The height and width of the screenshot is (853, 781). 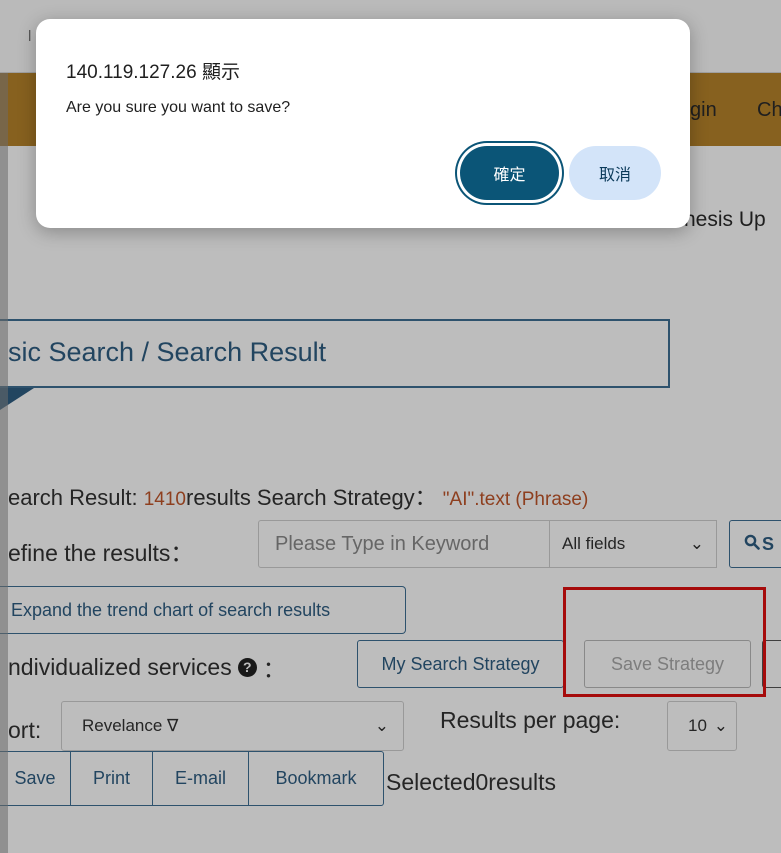 I want to click on page-left-edge, so click(x=4, y=463).